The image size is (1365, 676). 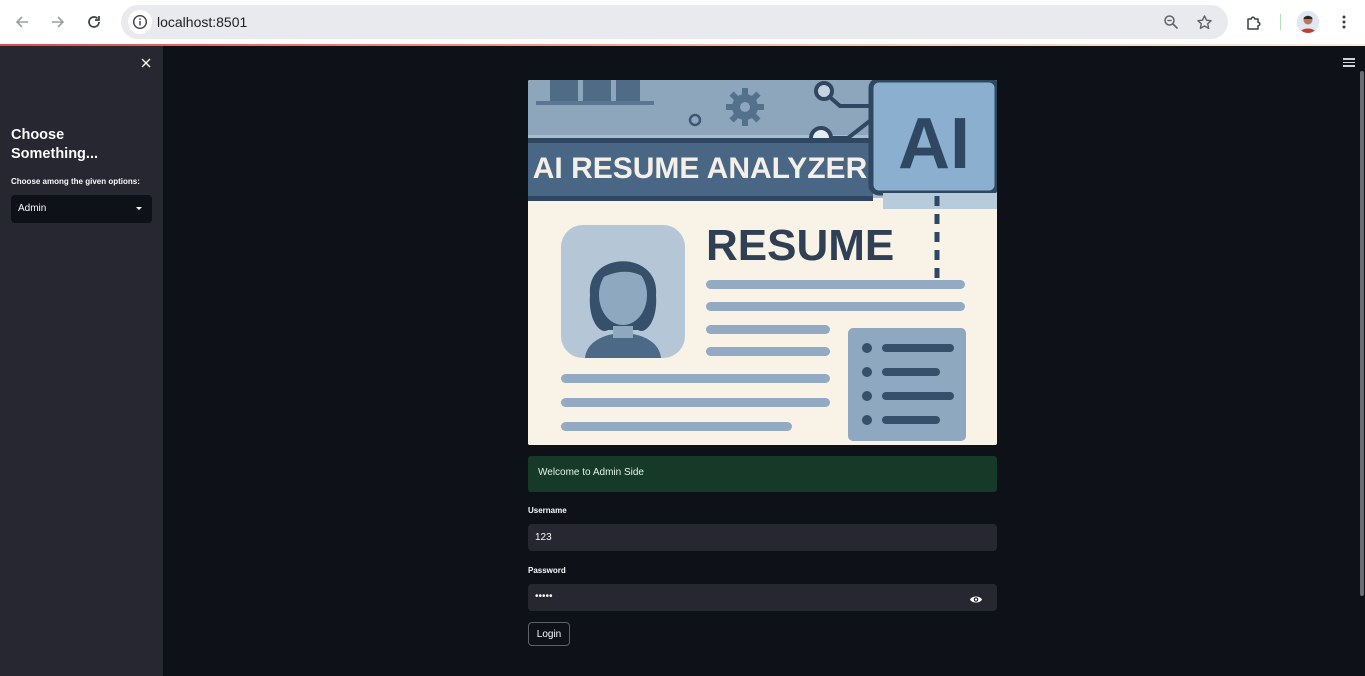 What do you see at coordinates (762, 474) in the screenshot?
I see `success-alert: Welcome to Admin Side` at bounding box center [762, 474].